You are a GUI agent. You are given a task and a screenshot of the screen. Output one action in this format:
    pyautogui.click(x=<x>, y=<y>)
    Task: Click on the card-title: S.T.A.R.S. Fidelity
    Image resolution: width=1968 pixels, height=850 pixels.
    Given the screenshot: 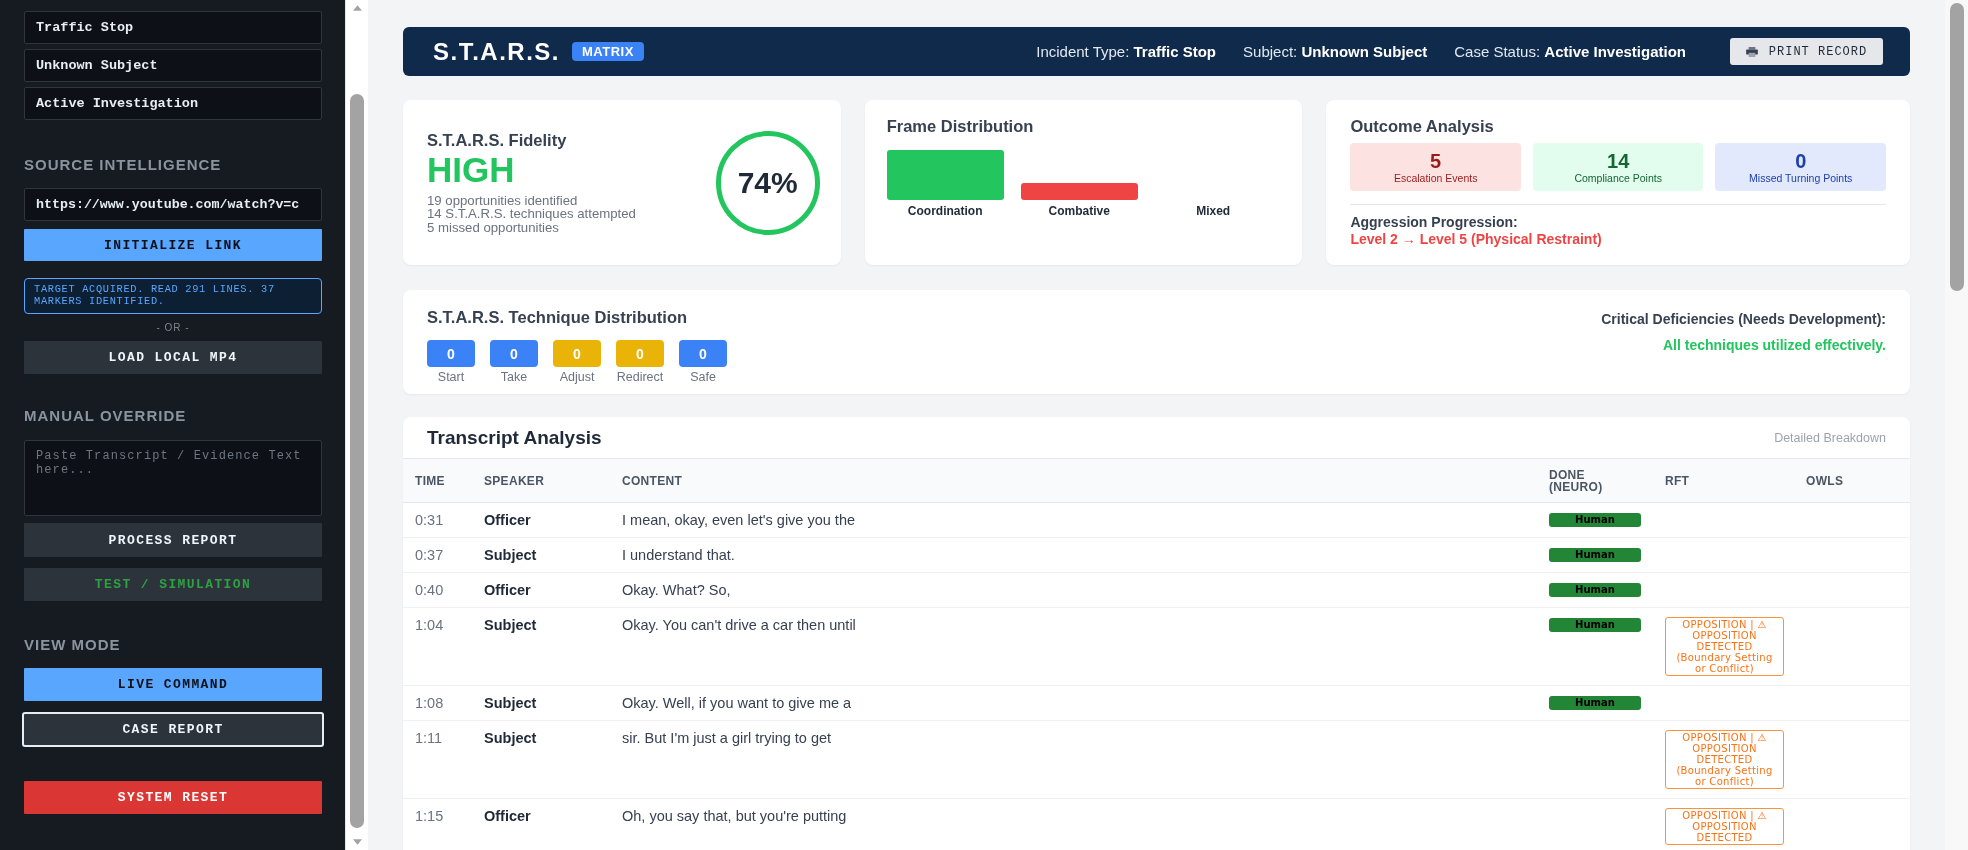 What is the action you would take?
    pyautogui.click(x=497, y=140)
    